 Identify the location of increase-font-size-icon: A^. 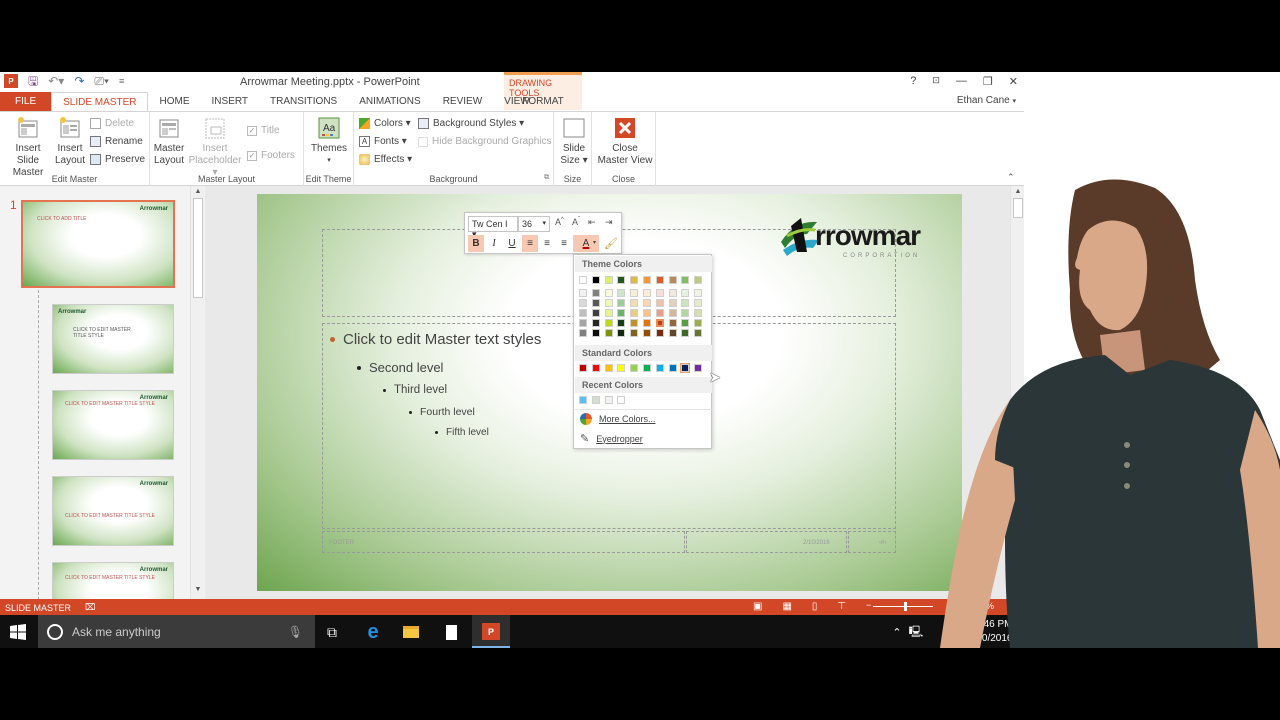
(559, 222).